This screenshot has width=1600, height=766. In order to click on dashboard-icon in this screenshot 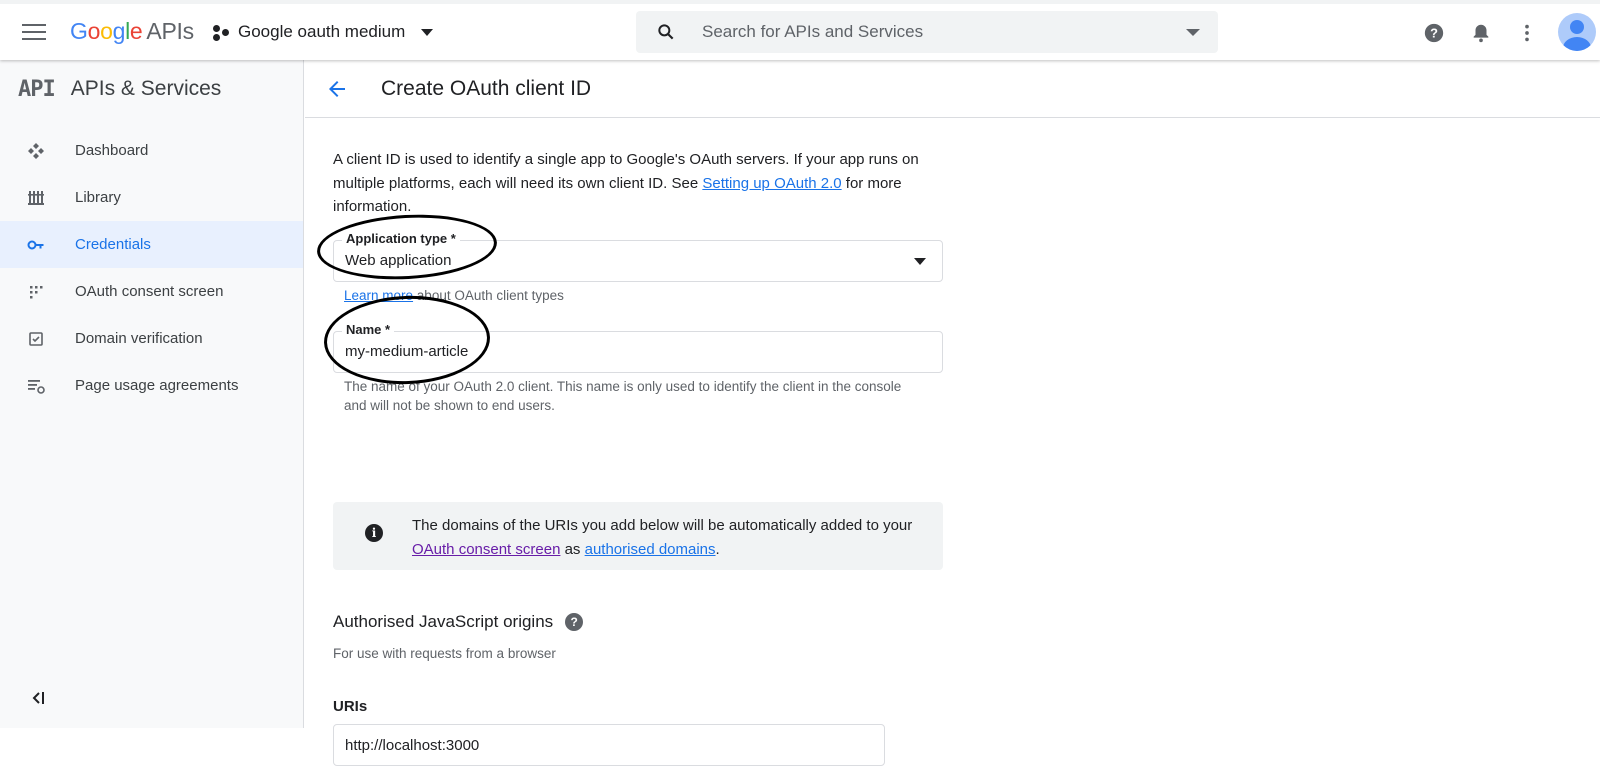, I will do `click(36, 151)`.